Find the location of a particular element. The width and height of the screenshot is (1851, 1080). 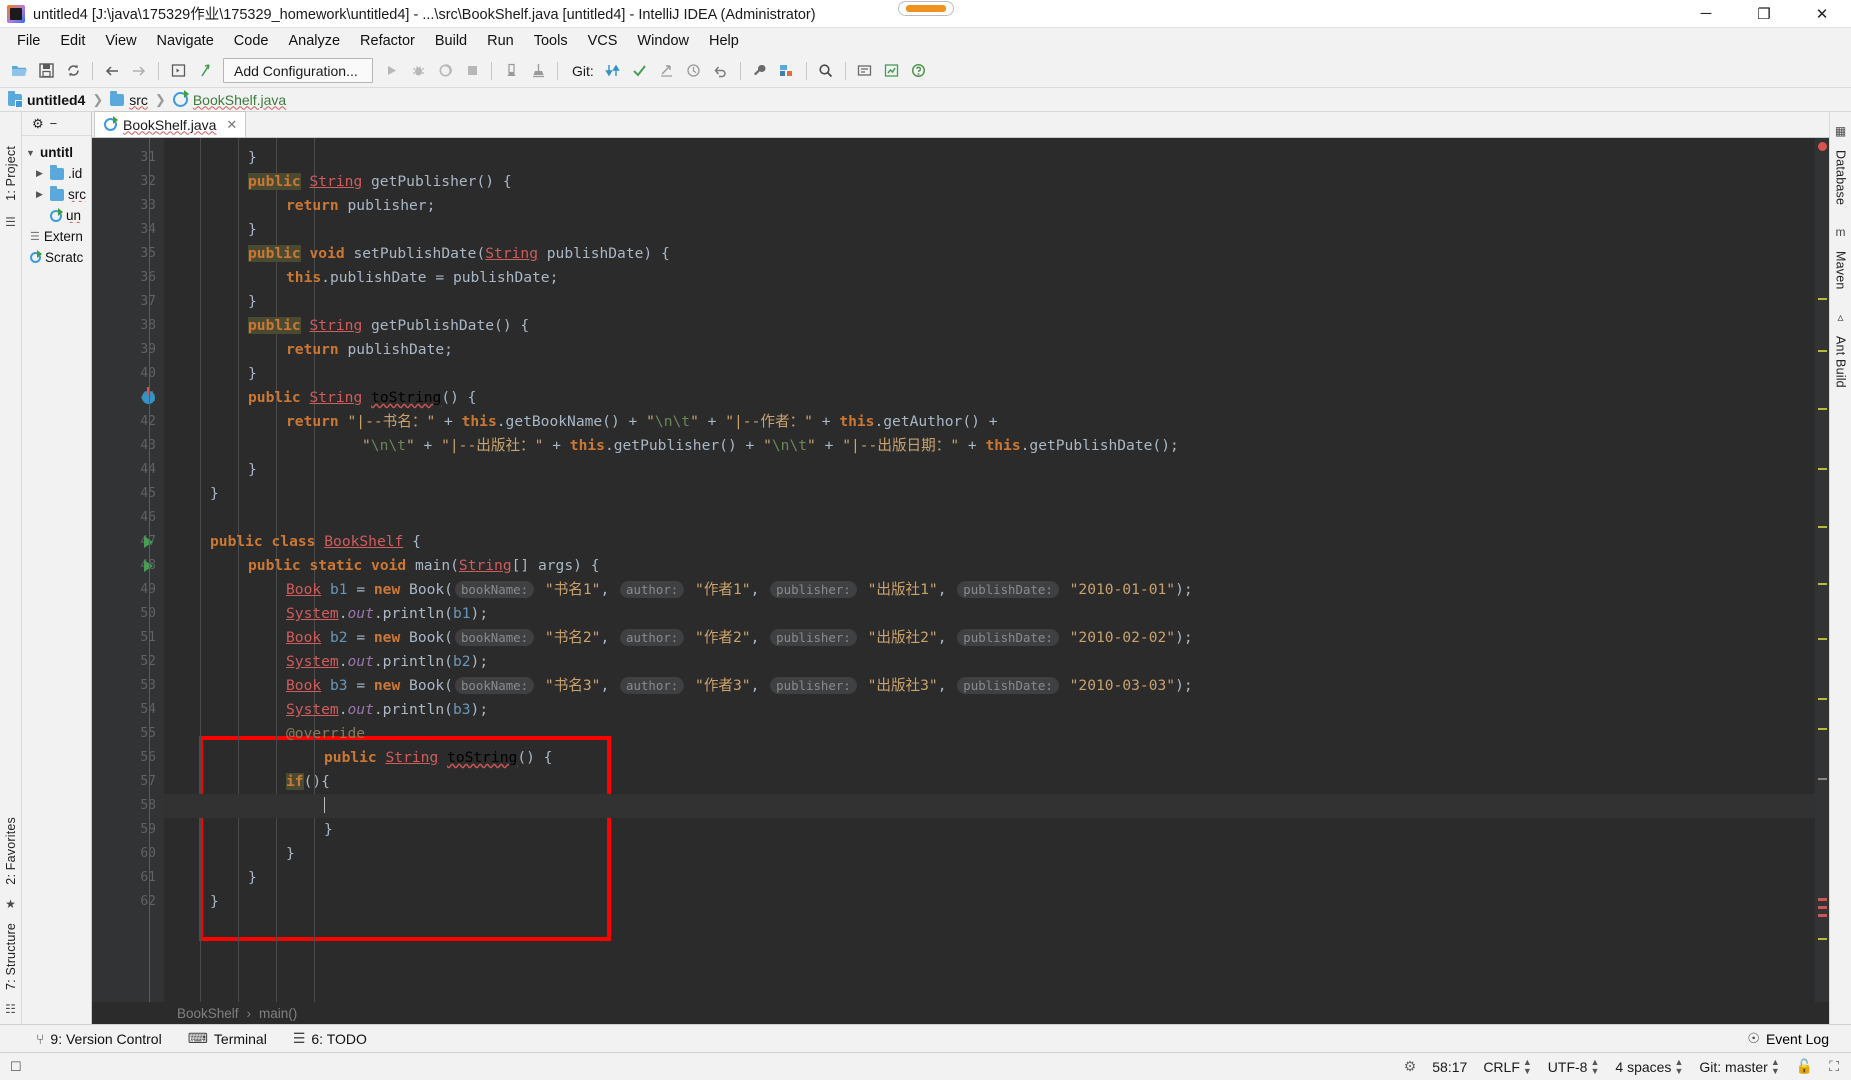

menu-window: Window is located at coordinates (663, 41).